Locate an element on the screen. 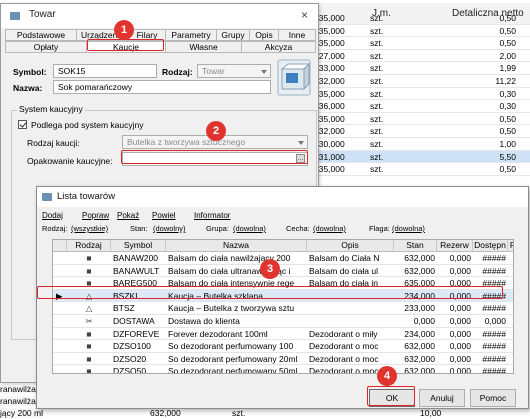 The image size is (530, 419). tab-grupy: Grupy is located at coordinates (233, 35).